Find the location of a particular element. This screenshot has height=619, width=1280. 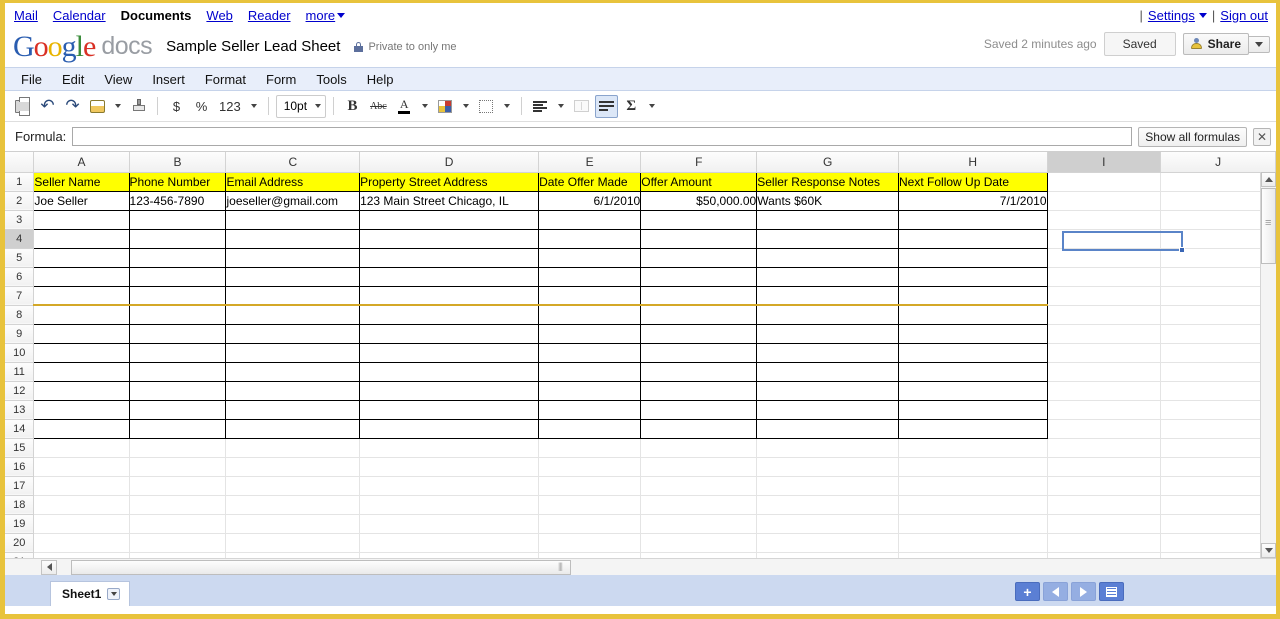

cell-A10 is located at coordinates (81, 352).